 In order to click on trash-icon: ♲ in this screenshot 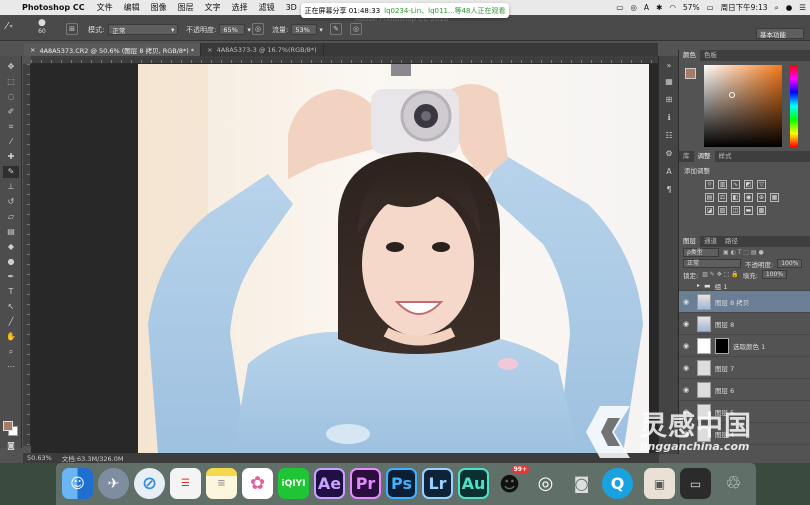, I will do `click(733, 483)`.